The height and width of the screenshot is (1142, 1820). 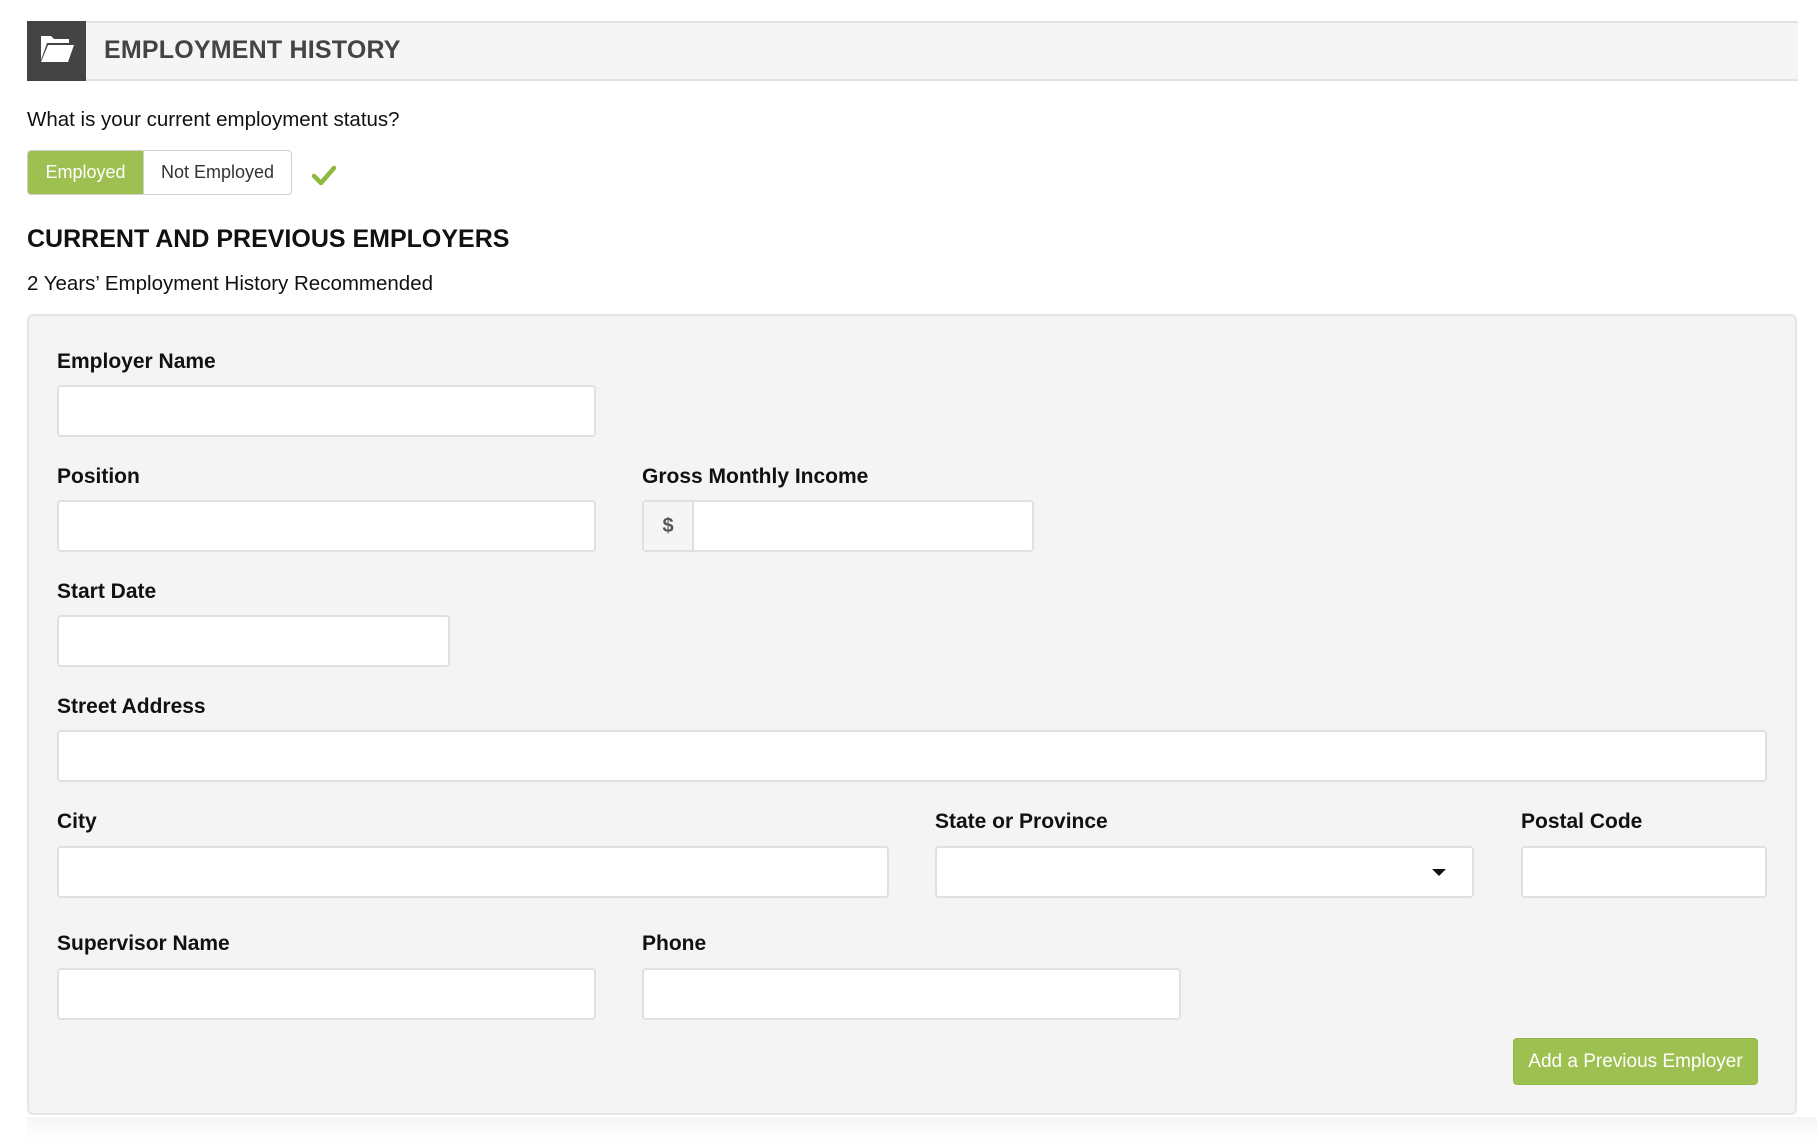 What do you see at coordinates (77, 821) in the screenshot?
I see `city-label: City` at bounding box center [77, 821].